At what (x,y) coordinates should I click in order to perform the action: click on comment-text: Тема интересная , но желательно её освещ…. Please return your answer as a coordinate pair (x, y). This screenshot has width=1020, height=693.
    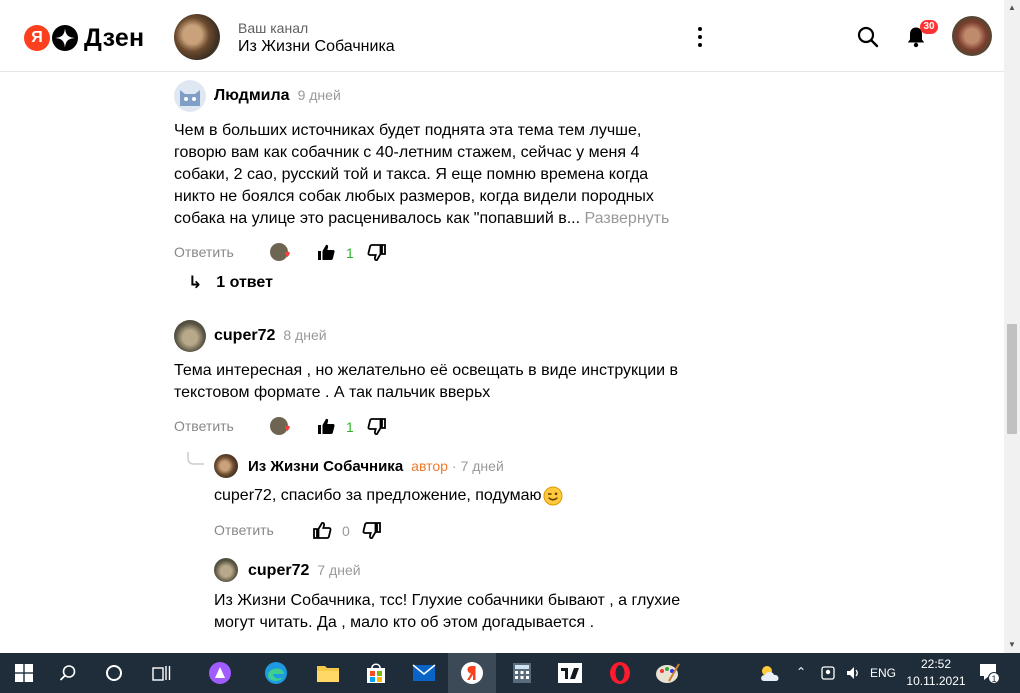
    Looking at the image, I should click on (426, 381).